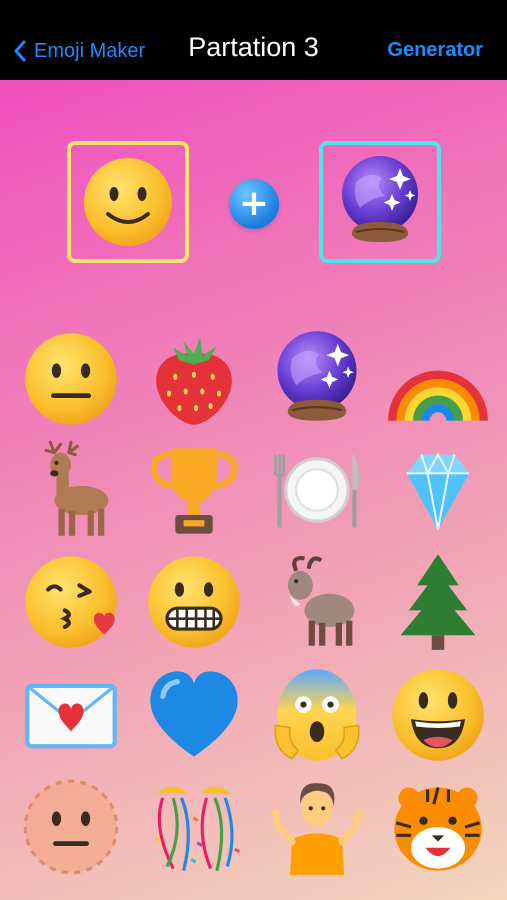 This screenshot has height=900, width=507. I want to click on back-button: Emoji Maker, so click(78, 51).